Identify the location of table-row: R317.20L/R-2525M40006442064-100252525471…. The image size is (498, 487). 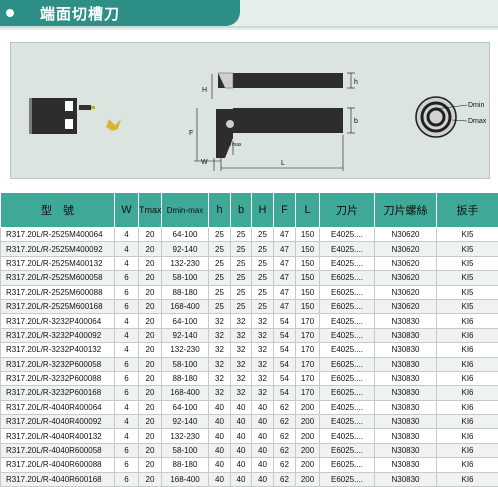
(249, 235).